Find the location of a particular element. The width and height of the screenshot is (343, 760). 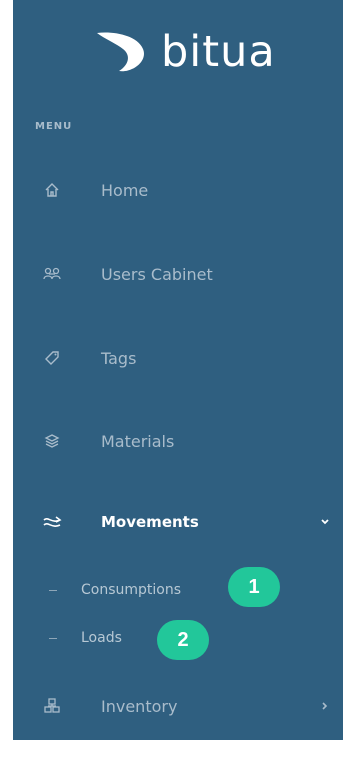

sidebar-item-label: Movements is located at coordinates (150, 522).